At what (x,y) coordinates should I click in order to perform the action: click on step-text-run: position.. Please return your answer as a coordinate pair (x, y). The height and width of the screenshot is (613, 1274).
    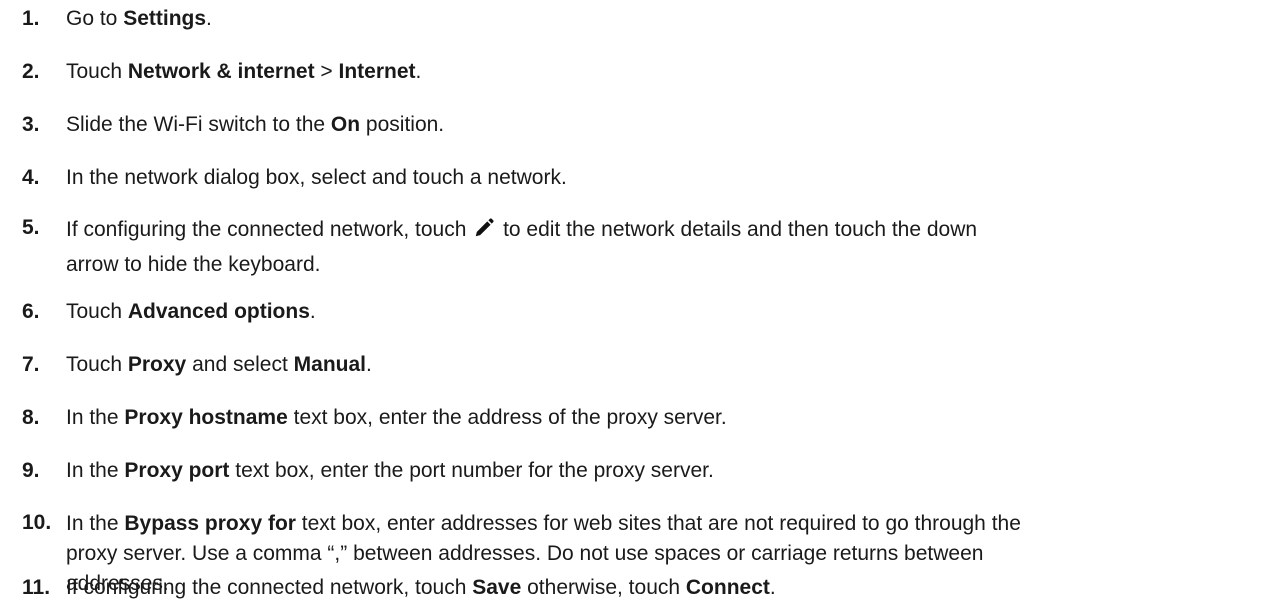
    Looking at the image, I should click on (402, 124).